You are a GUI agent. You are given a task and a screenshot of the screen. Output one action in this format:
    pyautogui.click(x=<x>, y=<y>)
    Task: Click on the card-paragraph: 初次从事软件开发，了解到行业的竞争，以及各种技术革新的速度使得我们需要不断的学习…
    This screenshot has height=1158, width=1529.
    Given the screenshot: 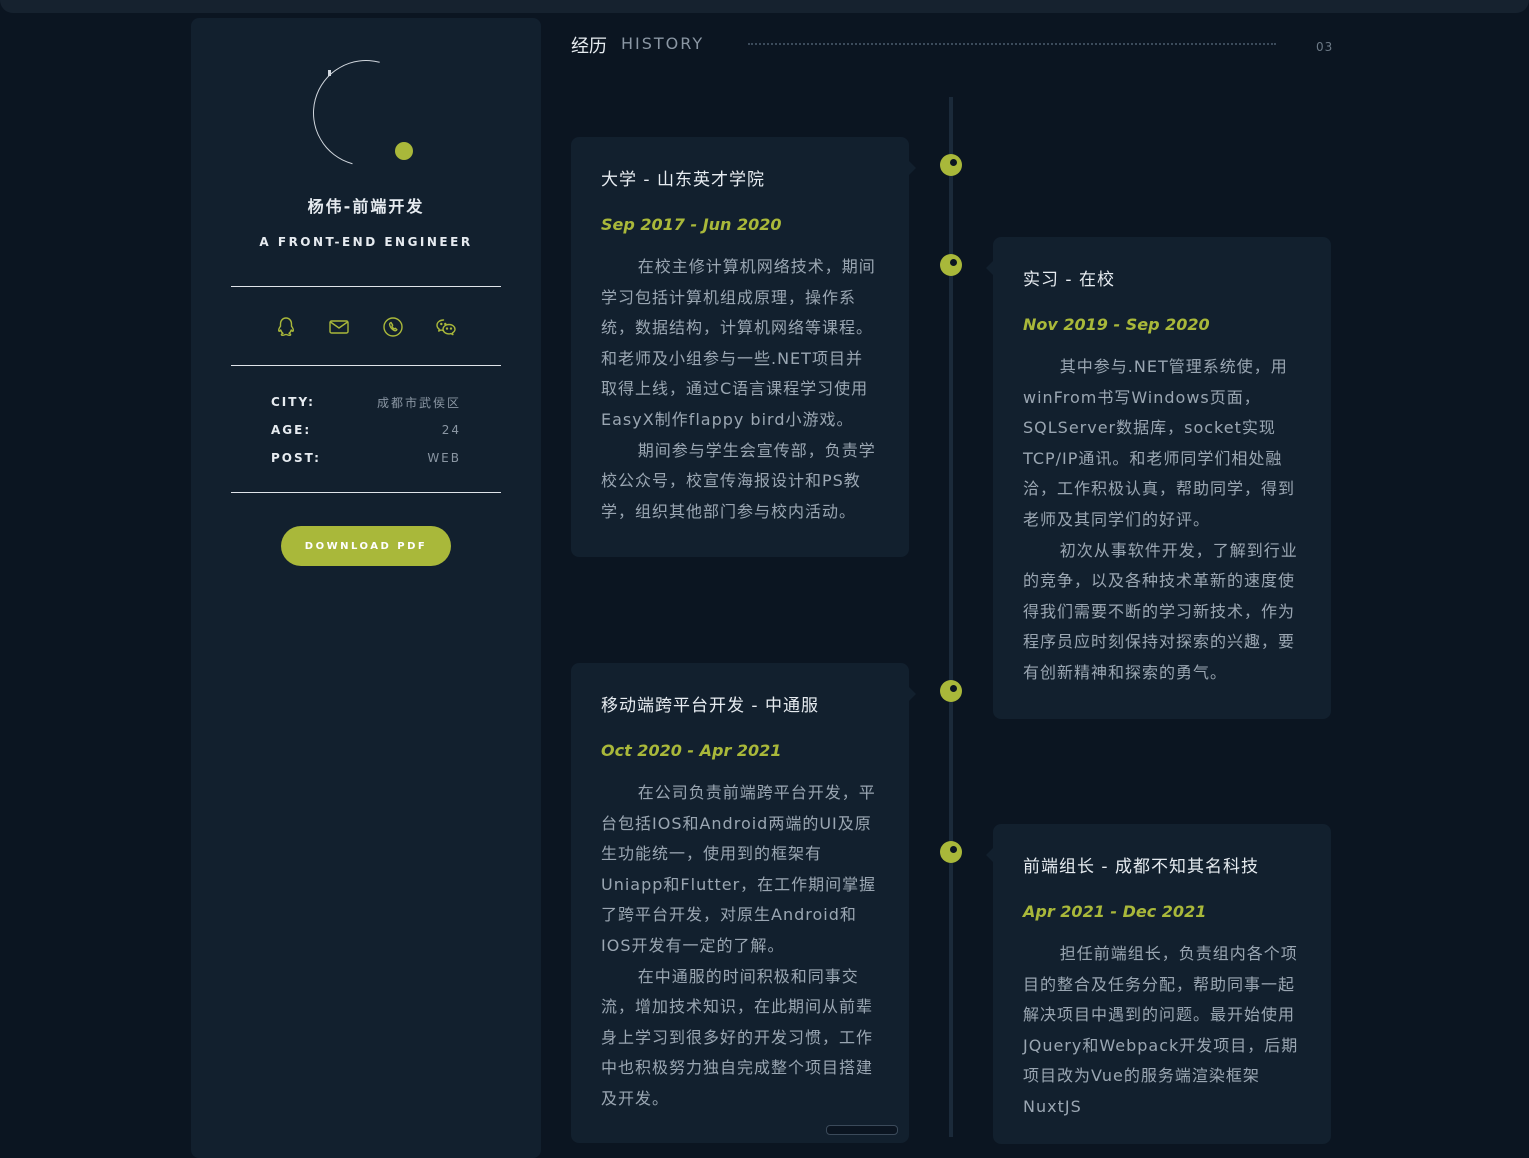 What is the action you would take?
    pyautogui.click(x=1160, y=611)
    